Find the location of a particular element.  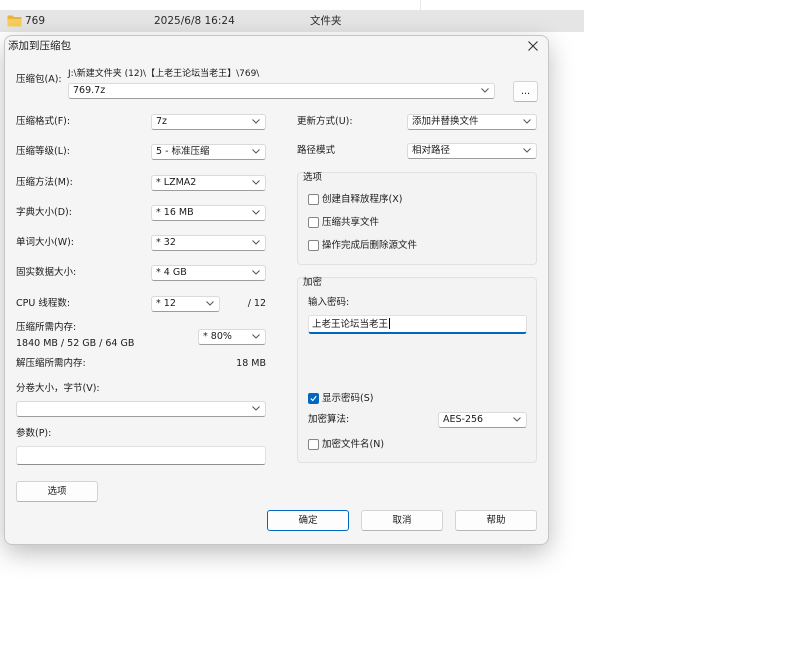

compression-method-select: * LZMA2 is located at coordinates (208, 183).